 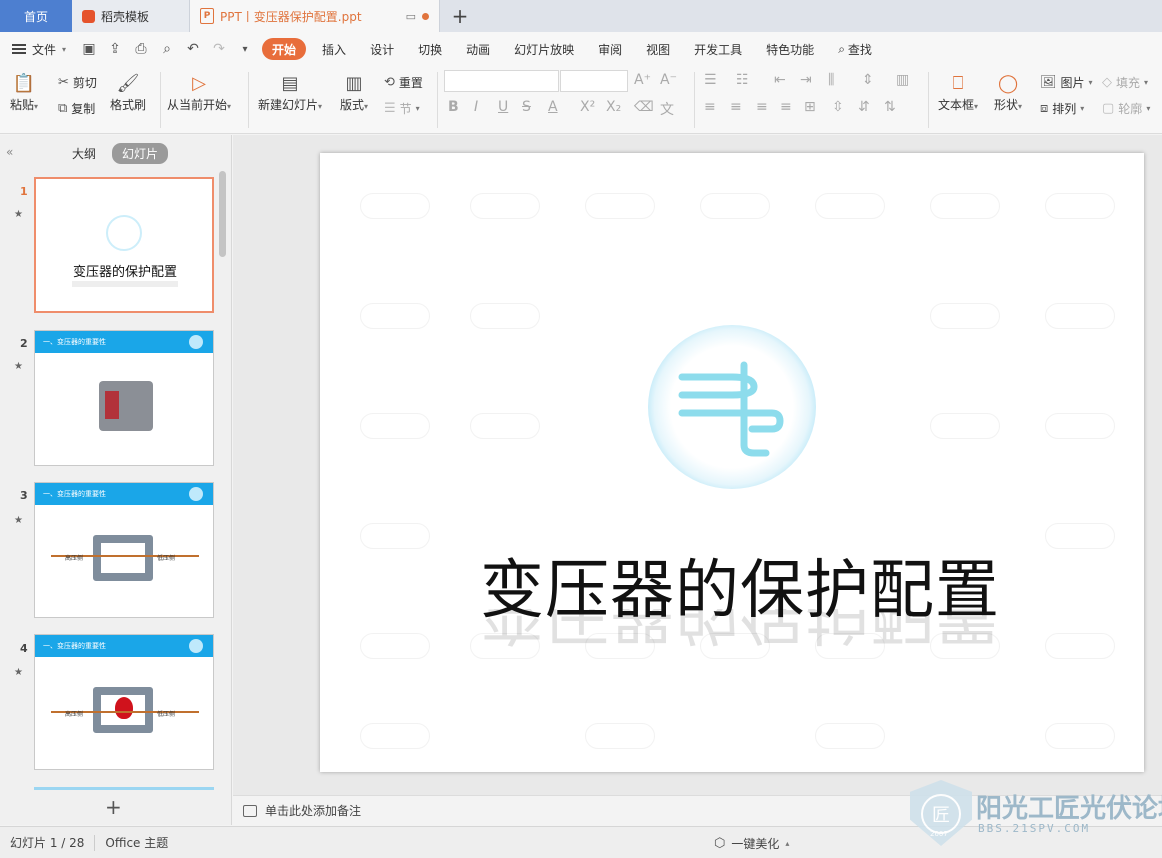 I want to click on tab-outline: 大纲, so click(x=84, y=153).